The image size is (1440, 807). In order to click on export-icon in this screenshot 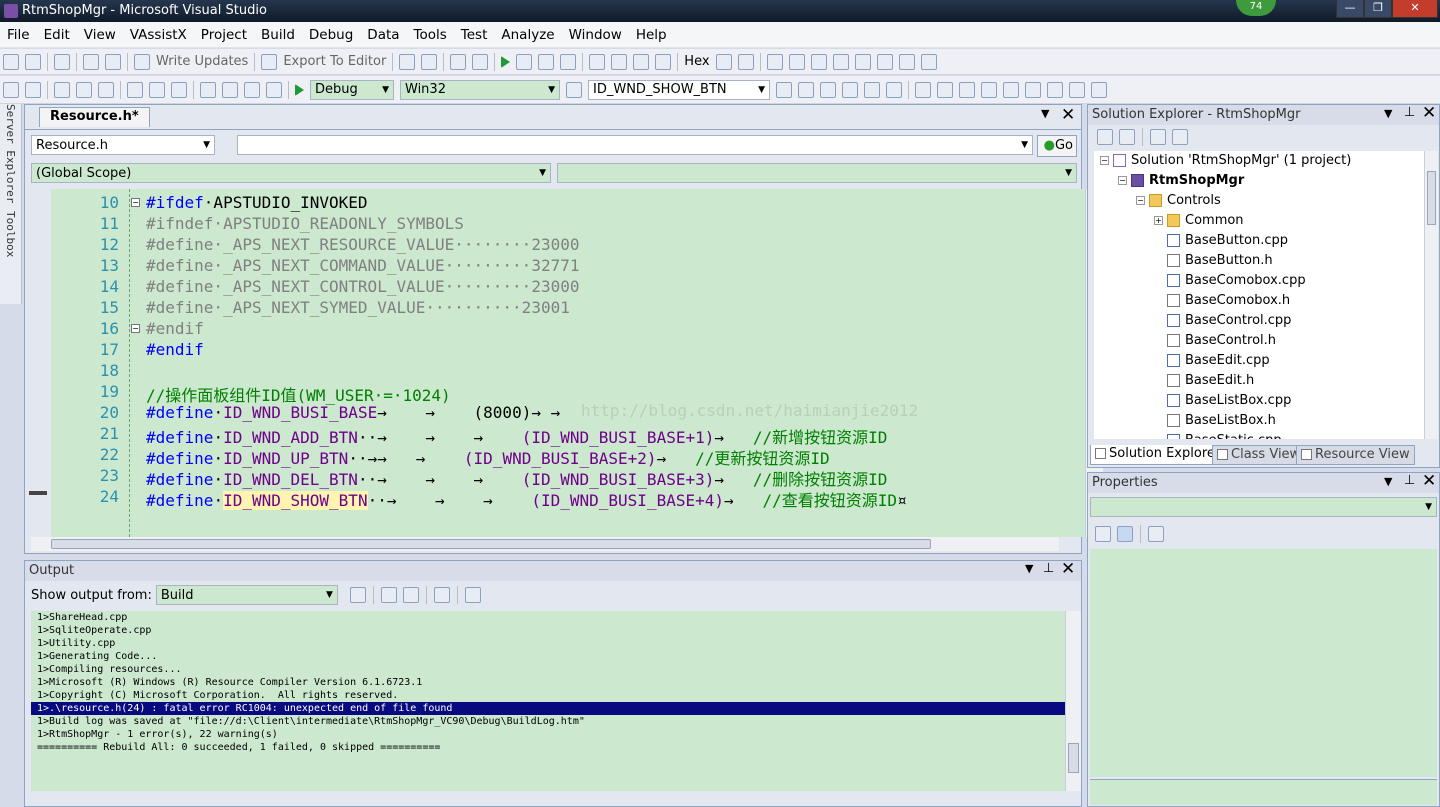, I will do `click(269, 61)`.